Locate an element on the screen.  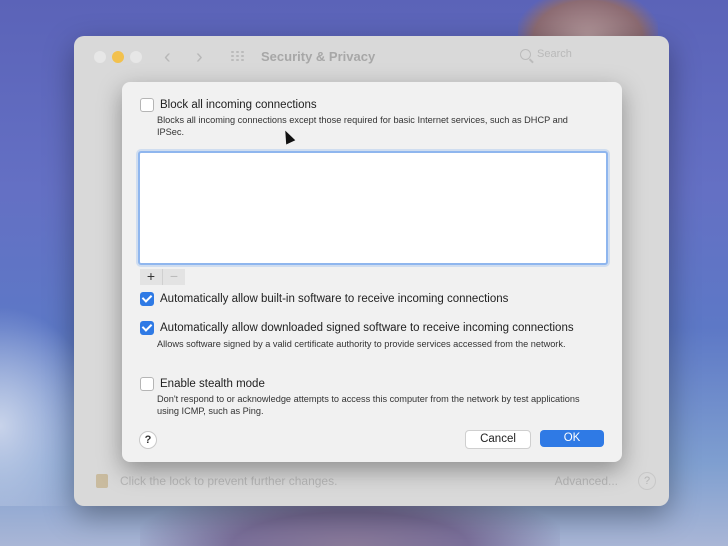
stealth-row: Enable stealth mode is located at coordinates (202, 384).